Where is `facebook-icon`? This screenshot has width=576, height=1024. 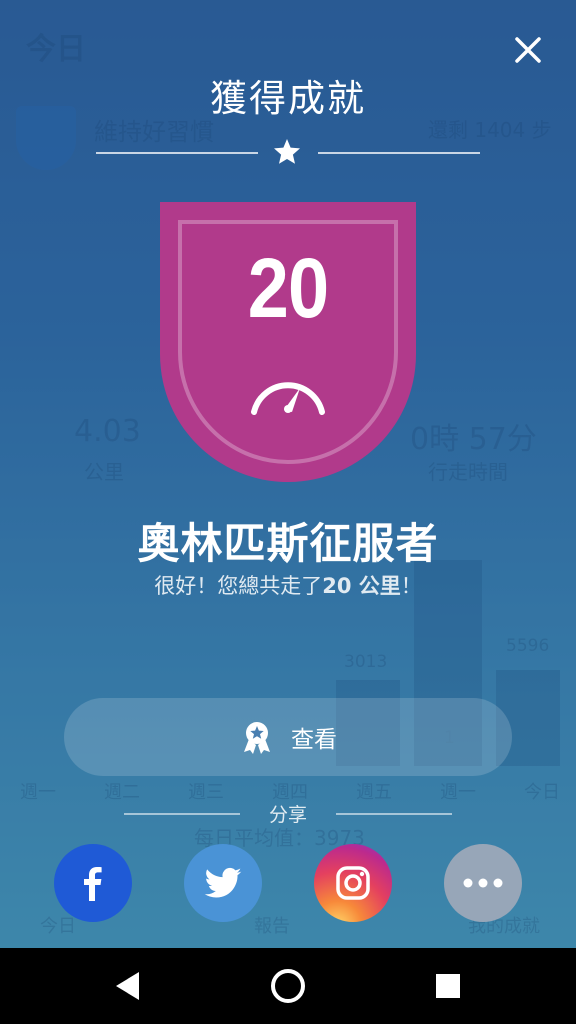 facebook-icon is located at coordinates (93, 884).